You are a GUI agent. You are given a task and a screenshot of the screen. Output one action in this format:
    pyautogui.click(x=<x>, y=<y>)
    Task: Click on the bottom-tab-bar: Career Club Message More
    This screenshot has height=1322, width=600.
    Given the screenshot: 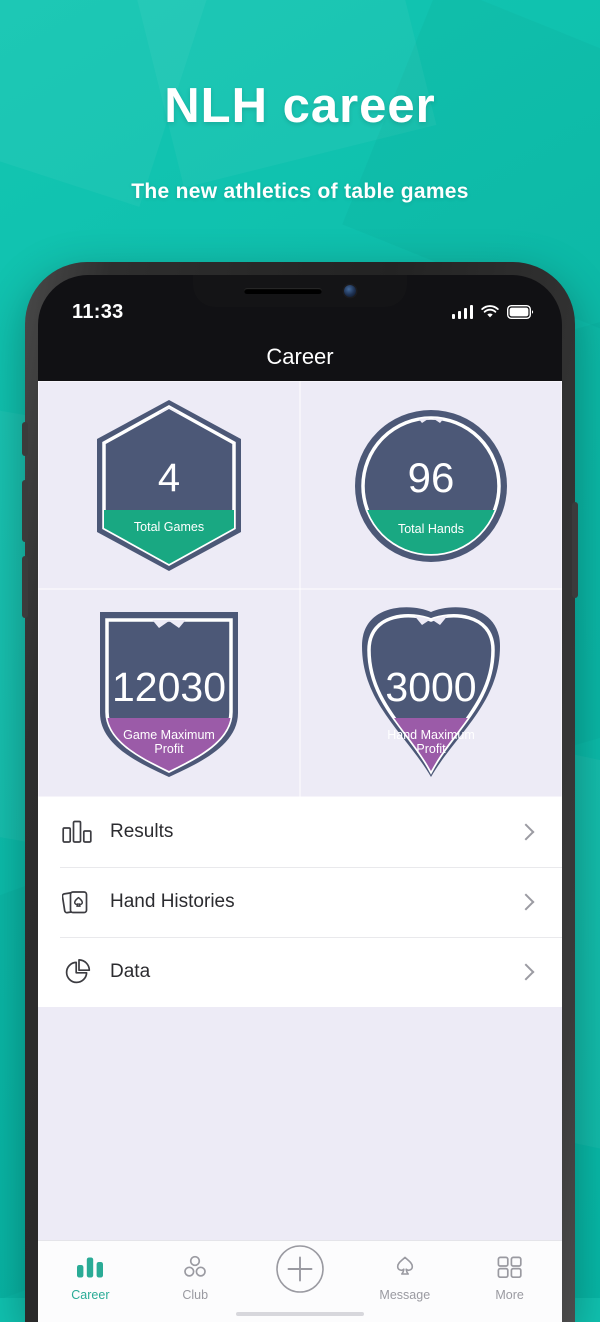 What is the action you would take?
    pyautogui.click(x=300, y=1281)
    